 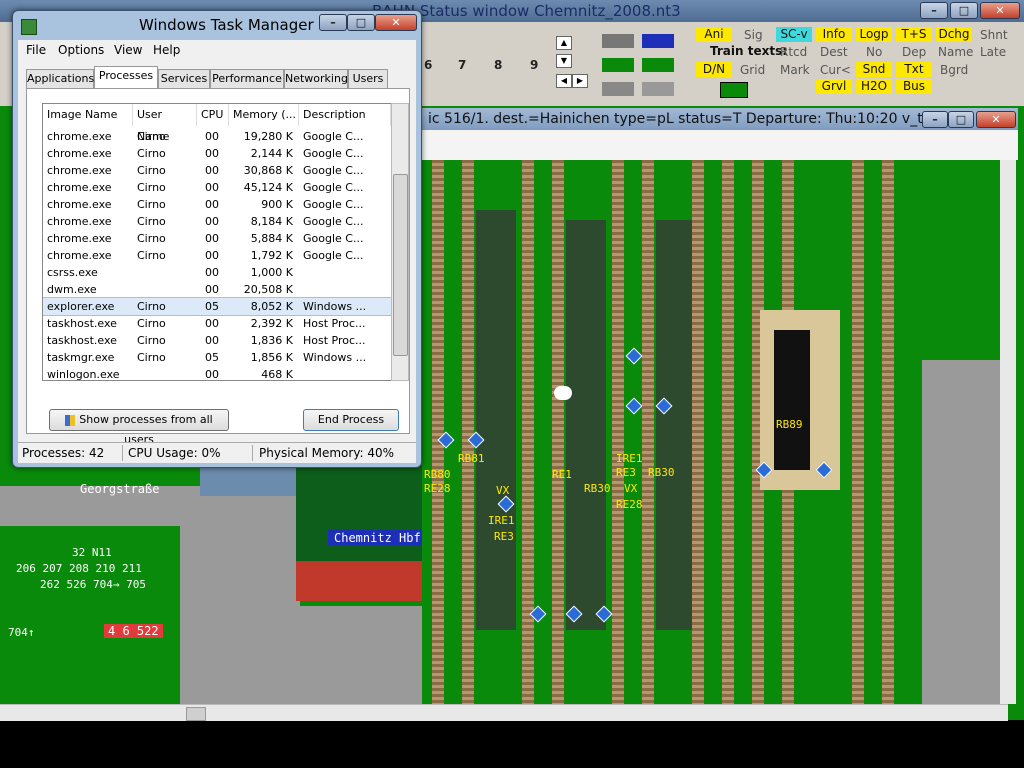 What do you see at coordinates (139, 427) in the screenshot?
I see `show-all-users-button: Show processes from all users` at bounding box center [139, 427].